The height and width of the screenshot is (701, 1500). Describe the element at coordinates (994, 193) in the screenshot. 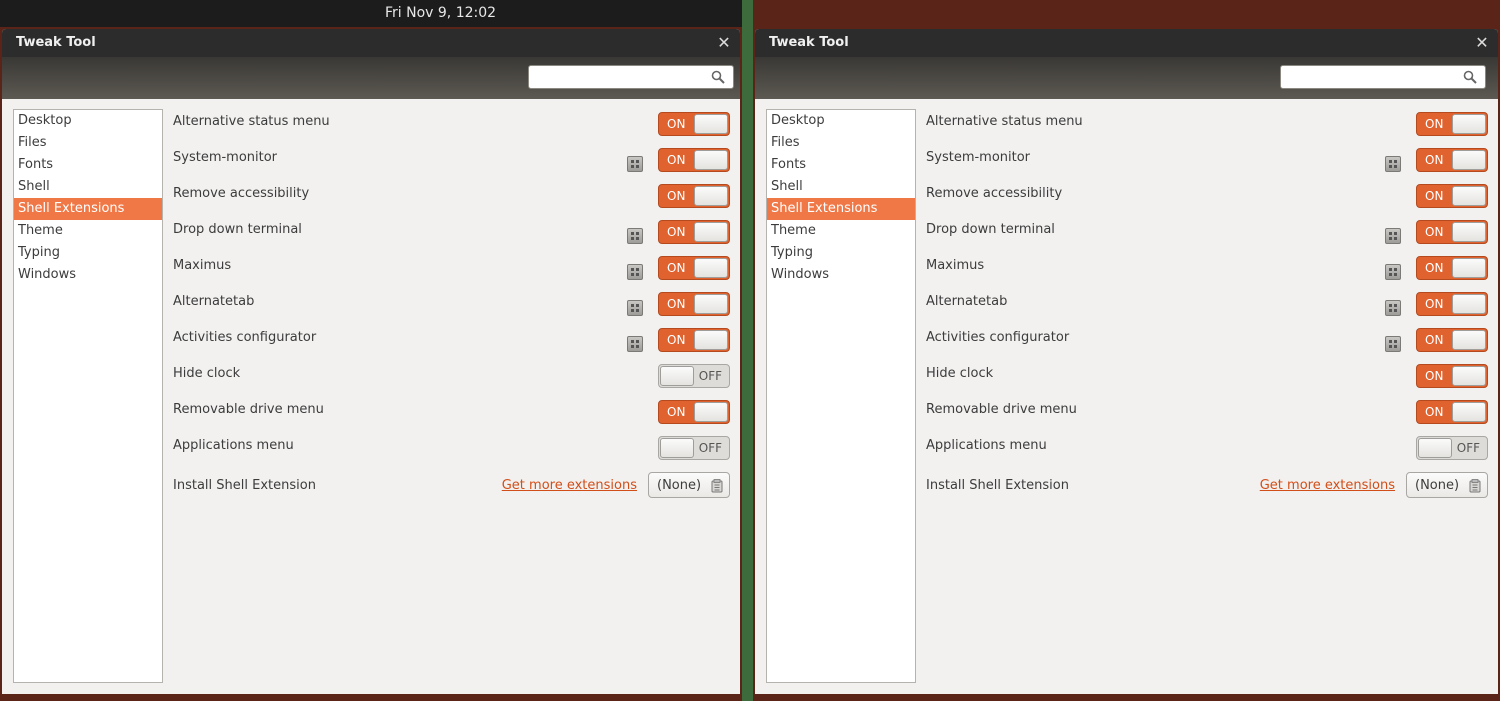

I see `extension-label: Remove accessibility` at that location.